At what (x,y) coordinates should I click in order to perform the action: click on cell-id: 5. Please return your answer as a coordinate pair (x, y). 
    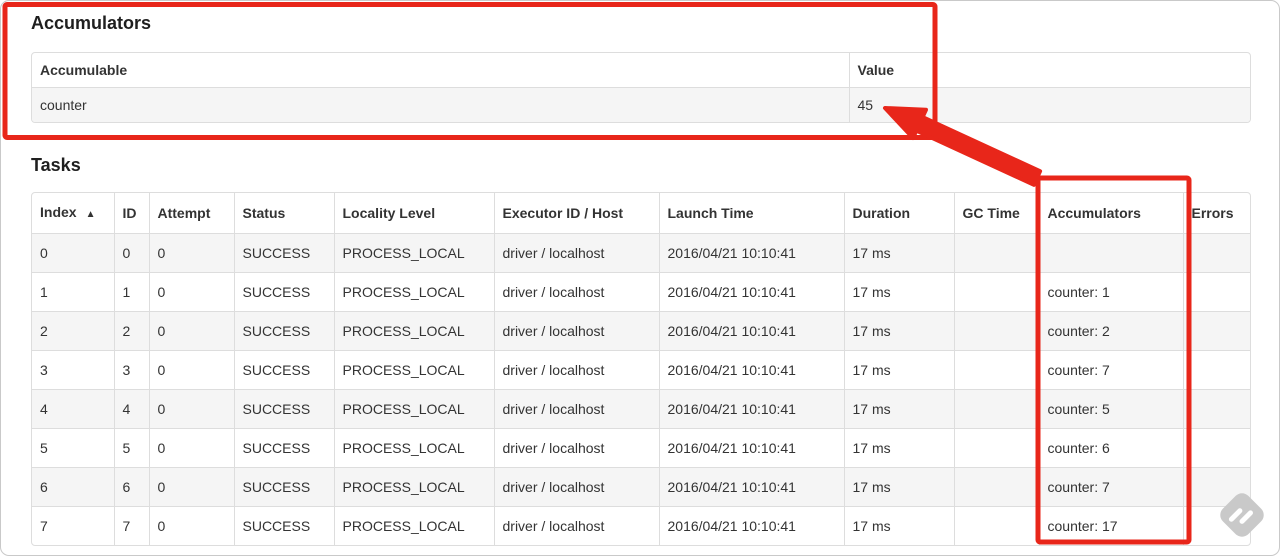
    Looking at the image, I should click on (131, 448).